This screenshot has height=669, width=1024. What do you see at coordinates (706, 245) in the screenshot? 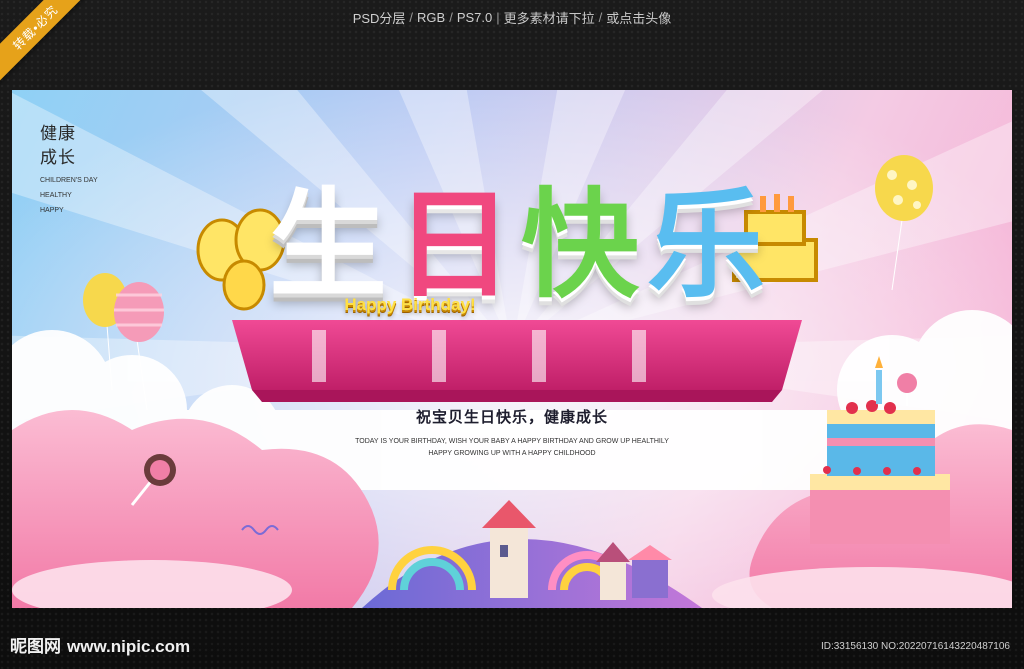
I see `title-char-4: 乐` at bounding box center [706, 245].